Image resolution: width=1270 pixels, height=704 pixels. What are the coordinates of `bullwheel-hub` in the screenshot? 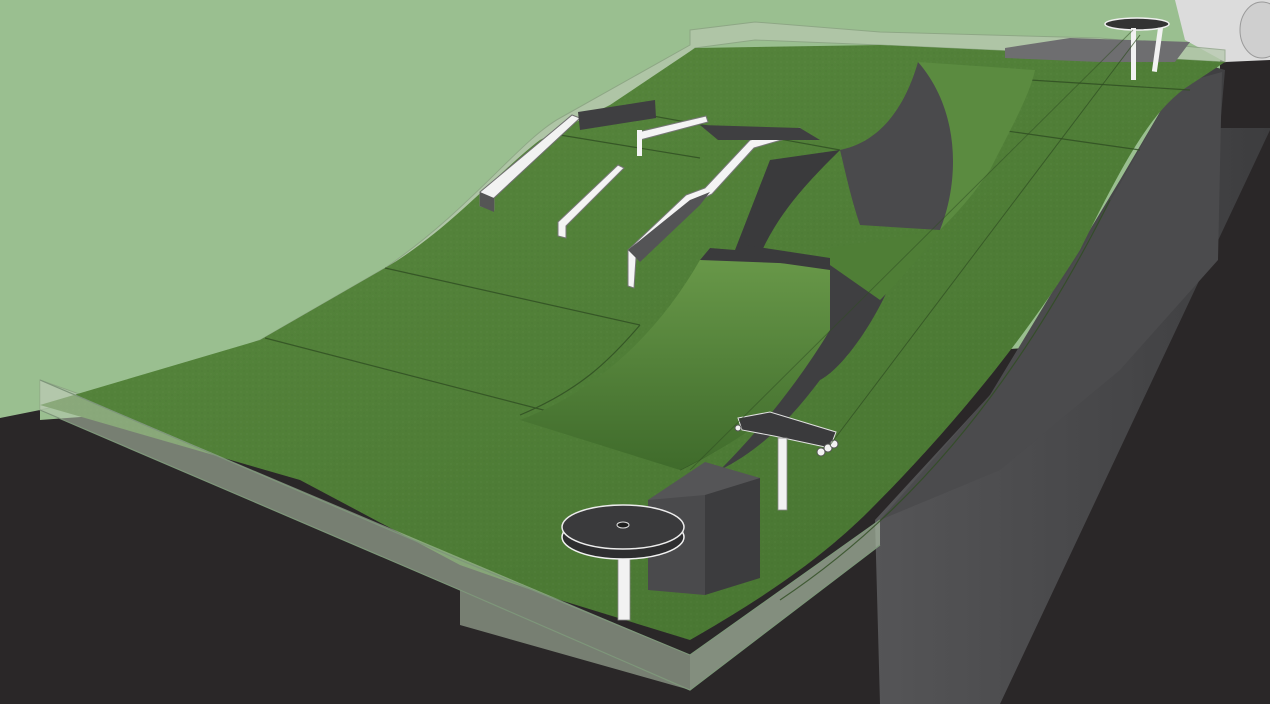 It's located at (623, 525).